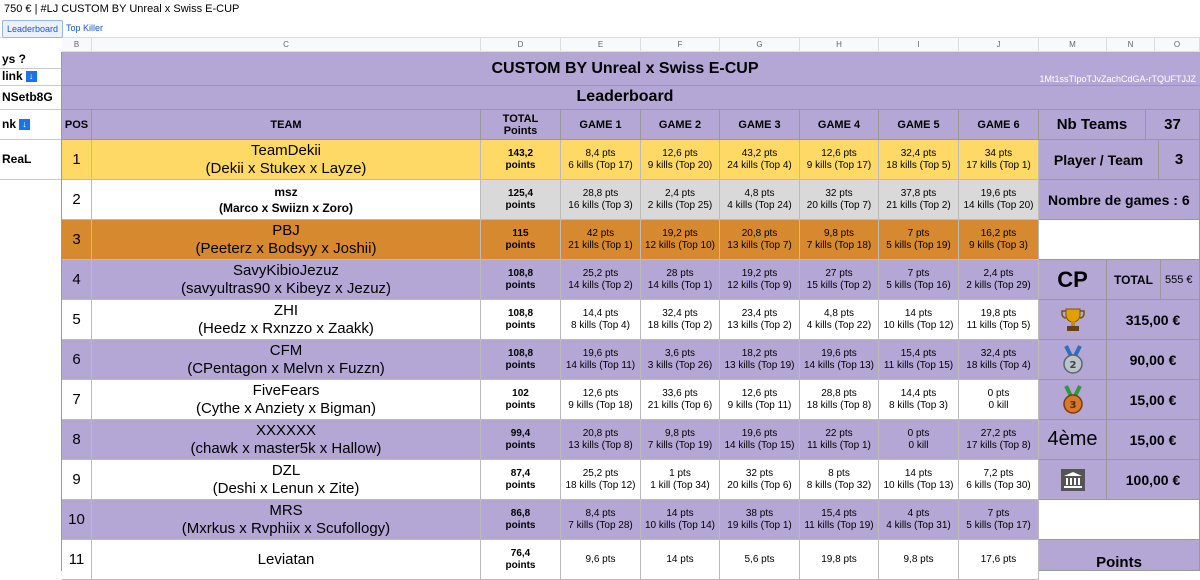 The height and width of the screenshot is (580, 1200). Describe the element at coordinates (760, 360) in the screenshot. I see `game-3-cell: 18,2 pts 13 kills (Top 19)` at that location.